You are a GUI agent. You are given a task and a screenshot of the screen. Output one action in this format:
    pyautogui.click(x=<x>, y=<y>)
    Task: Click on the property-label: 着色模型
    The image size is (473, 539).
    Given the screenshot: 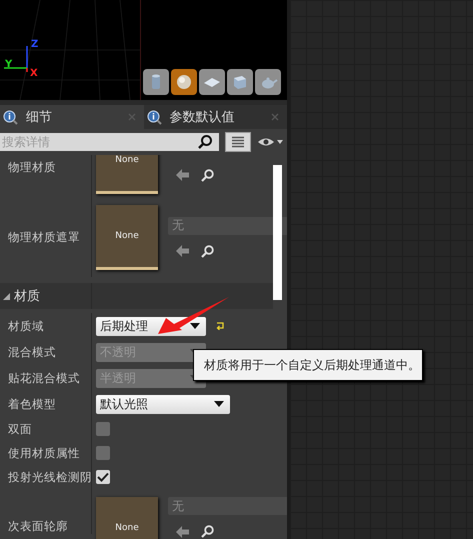 What is the action you would take?
    pyautogui.click(x=32, y=404)
    